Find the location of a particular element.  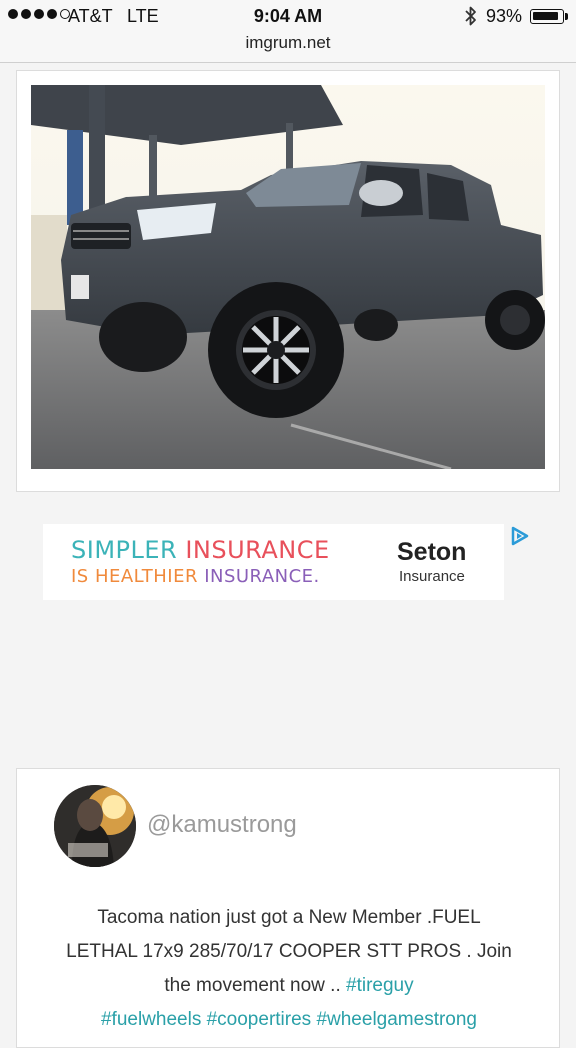

hashtag-link: #fuelwheels is located at coordinates (151, 1019).